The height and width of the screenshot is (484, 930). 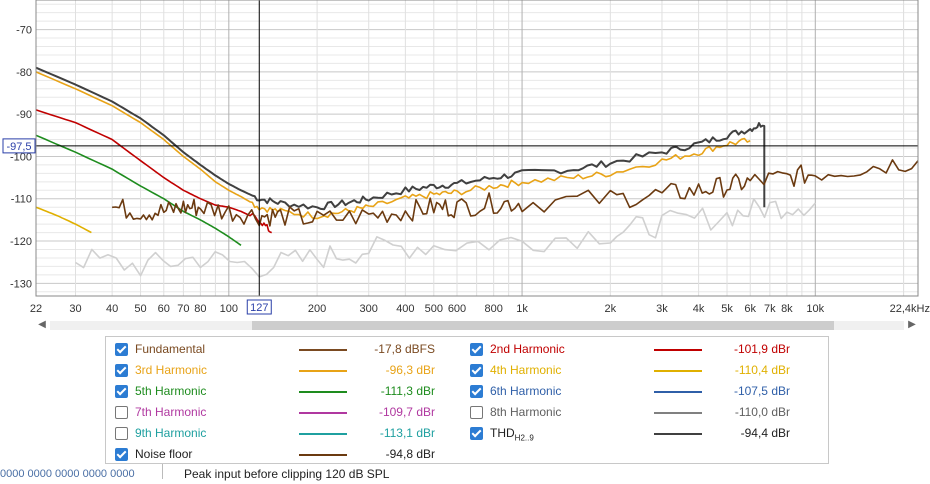 What do you see at coordinates (81, 471) in the screenshot?
I see `status-left-field: 0000 0000 0000 0000 0000` at bounding box center [81, 471].